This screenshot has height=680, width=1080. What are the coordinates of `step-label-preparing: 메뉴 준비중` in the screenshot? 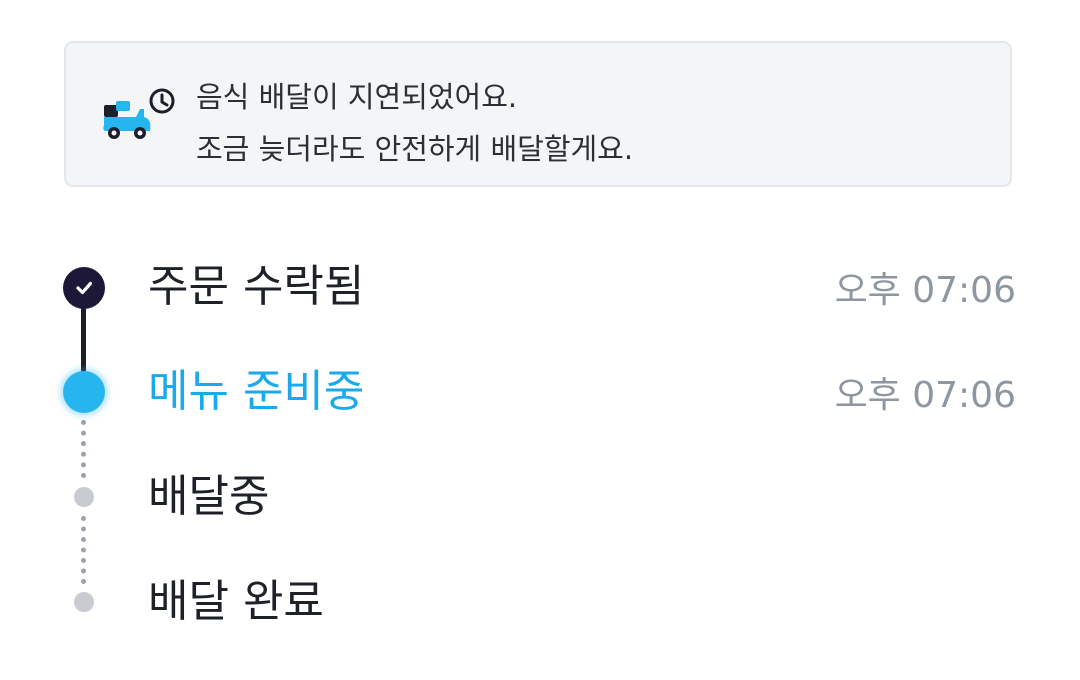 It's located at (256, 391).